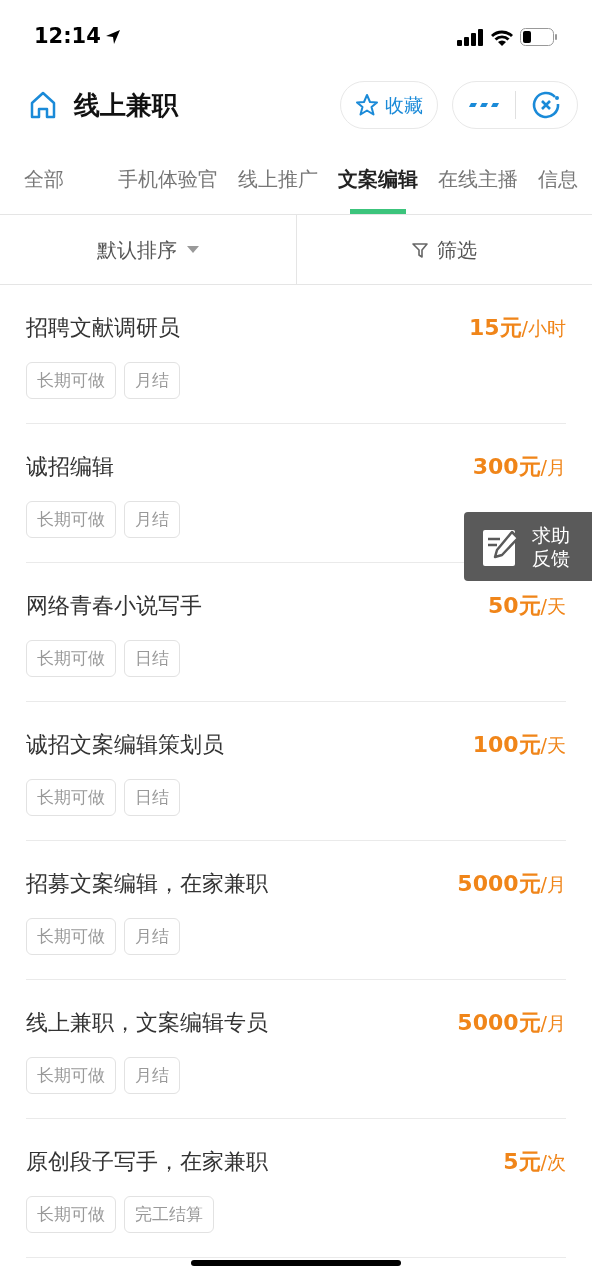 The image size is (592, 1280). I want to click on job-title: 招聘文献调研员, so click(103, 327).